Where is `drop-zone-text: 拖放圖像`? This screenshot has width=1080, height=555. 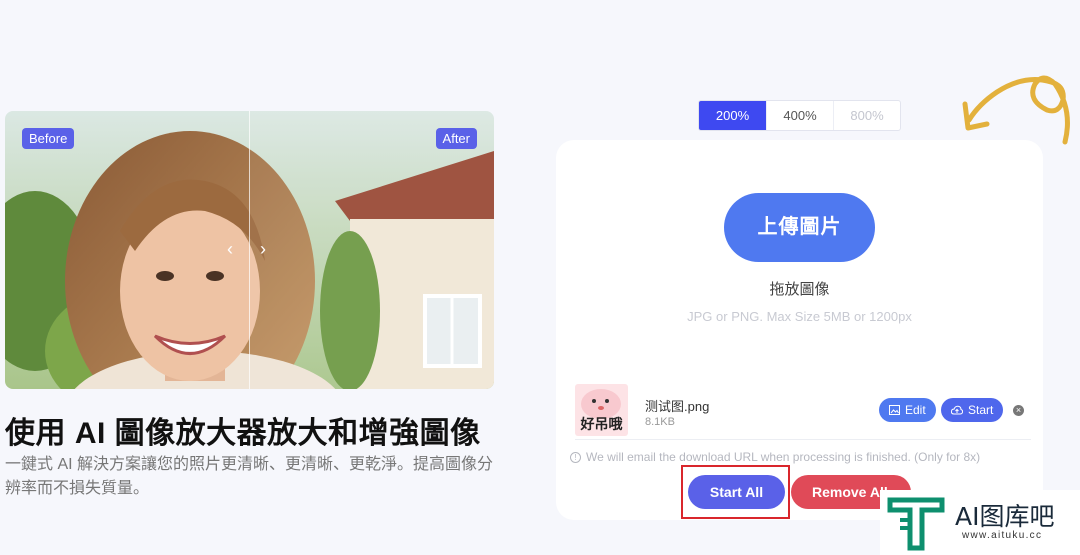 drop-zone-text: 拖放圖像 is located at coordinates (799, 289).